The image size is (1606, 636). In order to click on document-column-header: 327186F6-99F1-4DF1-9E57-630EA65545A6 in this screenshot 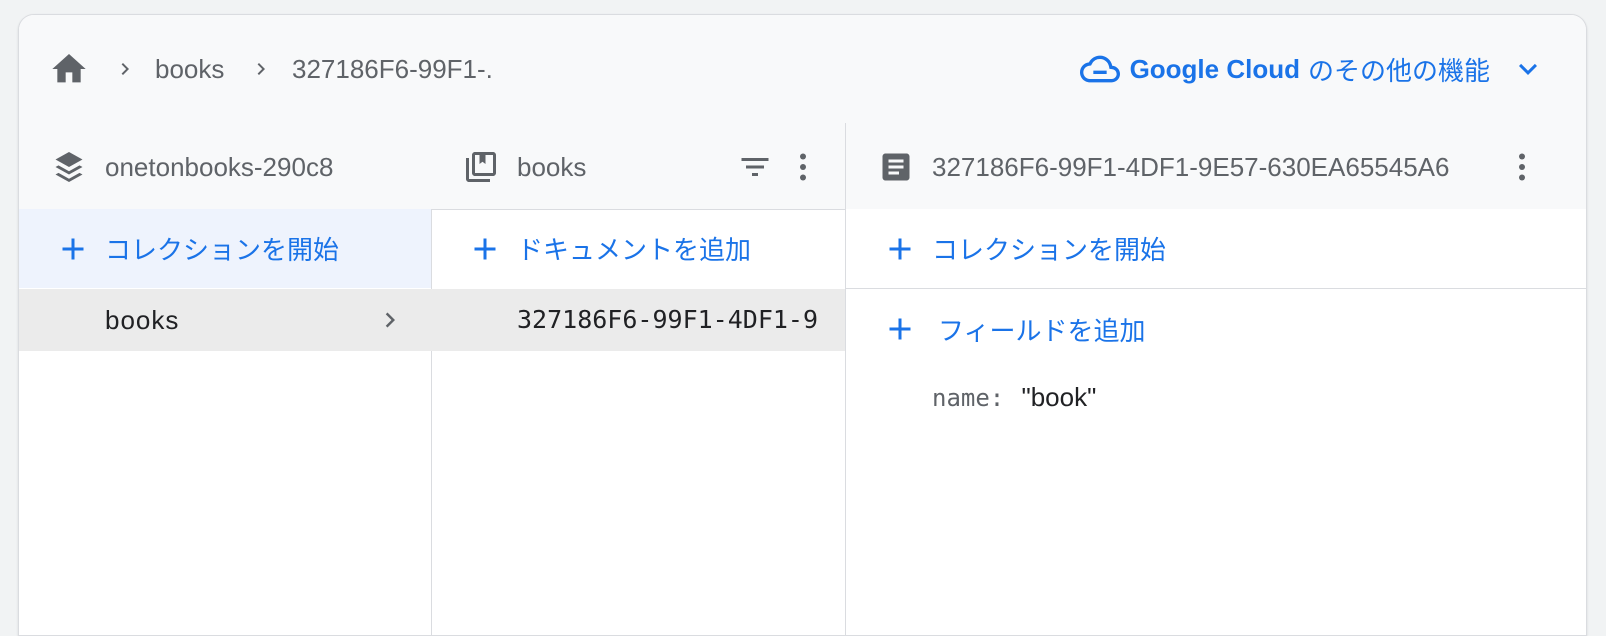, I will do `click(1216, 166)`.